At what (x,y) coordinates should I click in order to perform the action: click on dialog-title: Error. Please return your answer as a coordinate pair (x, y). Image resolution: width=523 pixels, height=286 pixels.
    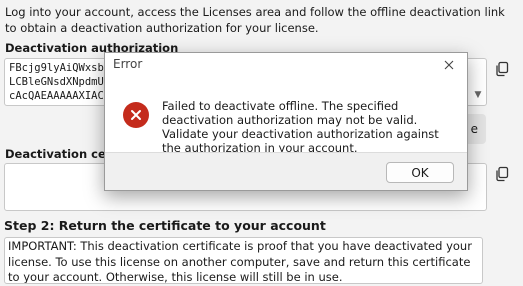
    Looking at the image, I should click on (128, 64).